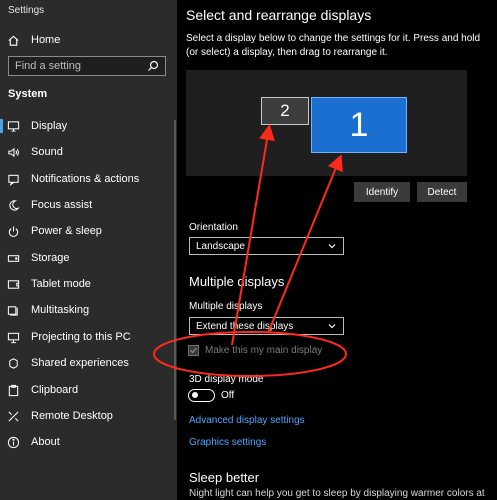 Image resolution: width=497 pixels, height=500 pixels. I want to click on sidebar-scrollbar, so click(175, 270).